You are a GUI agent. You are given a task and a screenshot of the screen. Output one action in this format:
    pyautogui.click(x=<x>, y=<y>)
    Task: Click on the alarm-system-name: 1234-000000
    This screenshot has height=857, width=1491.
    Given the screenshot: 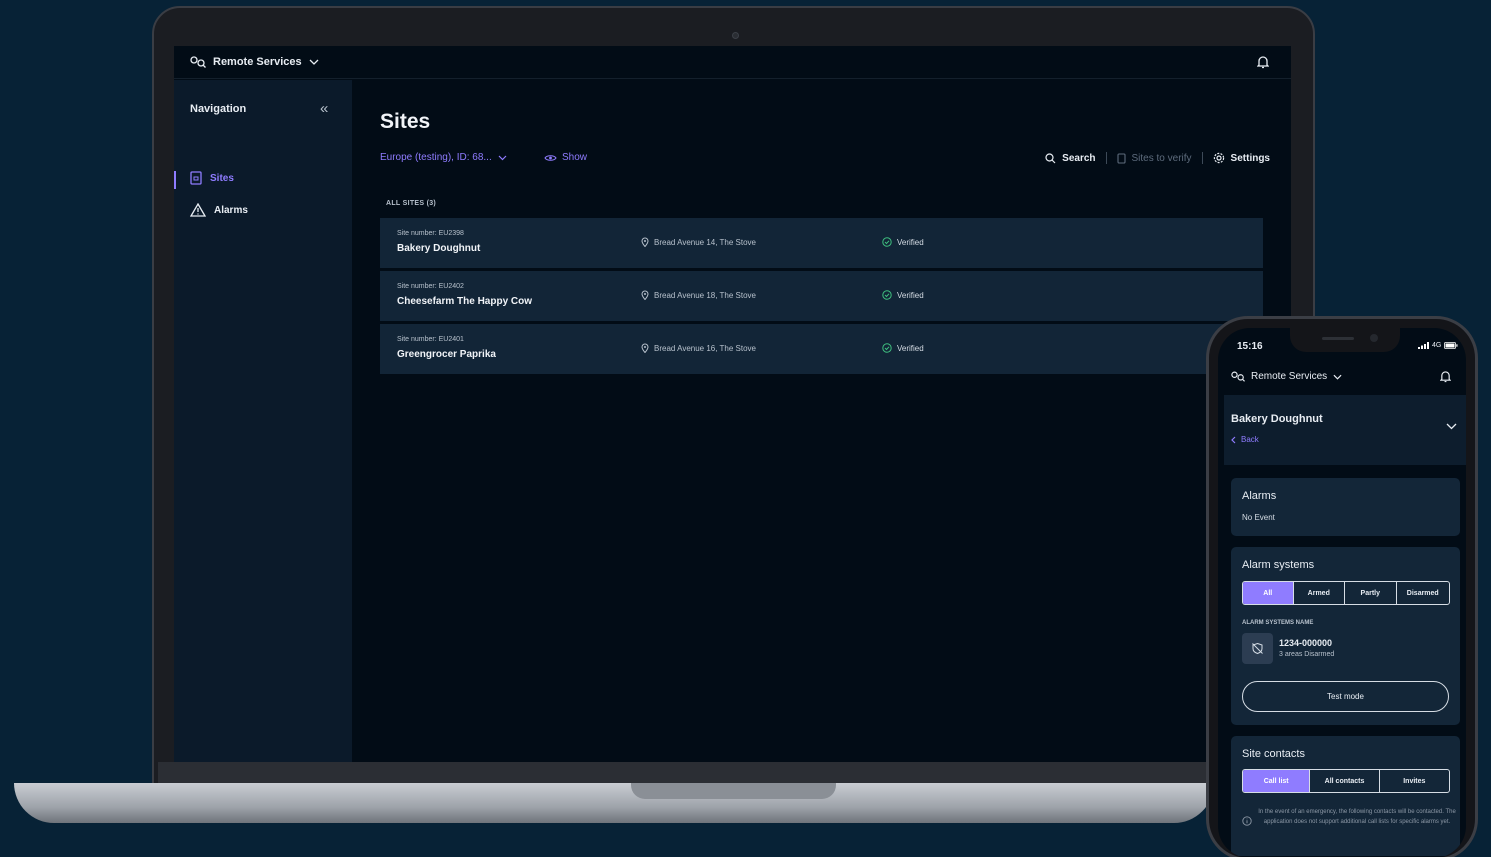 What is the action you would take?
    pyautogui.click(x=1305, y=643)
    